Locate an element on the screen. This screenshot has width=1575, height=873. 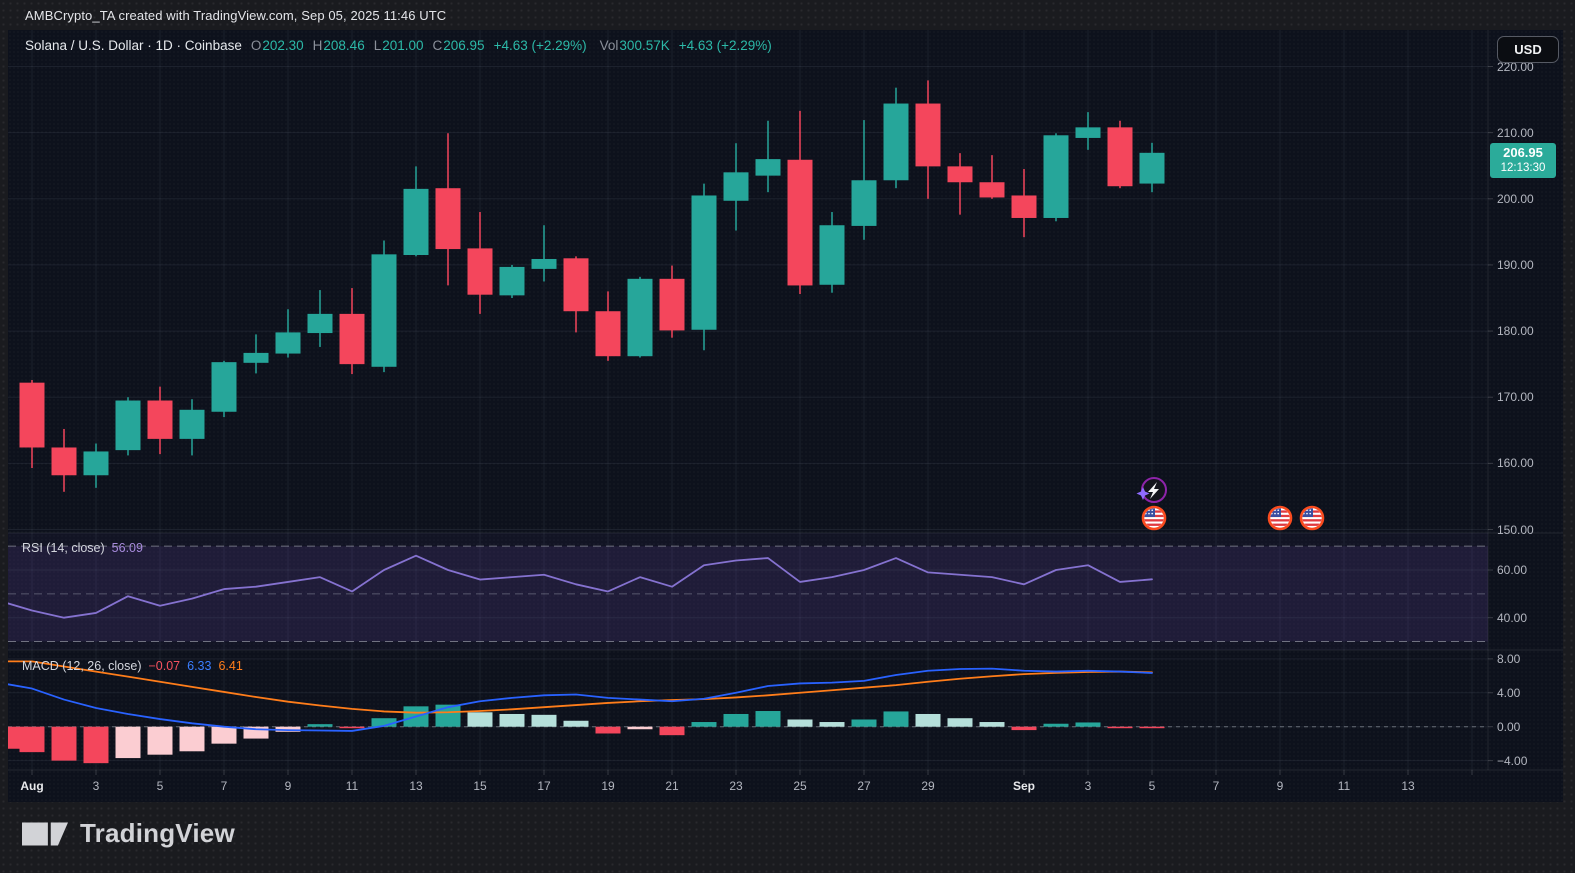
time-tick-label: 25 is located at coordinates (800, 786).